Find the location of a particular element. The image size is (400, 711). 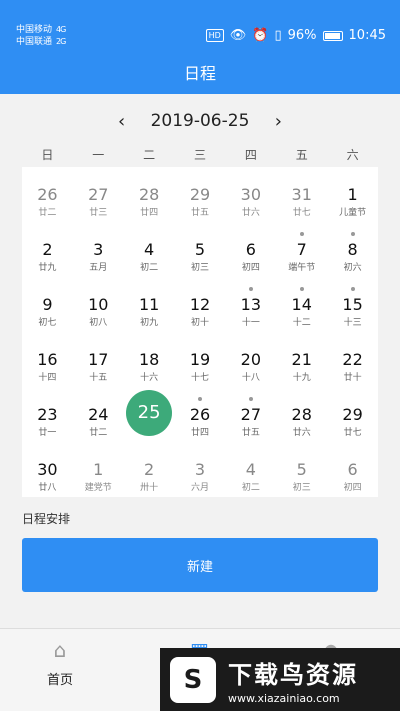

lunar-date: 十五 is located at coordinates (98, 378).